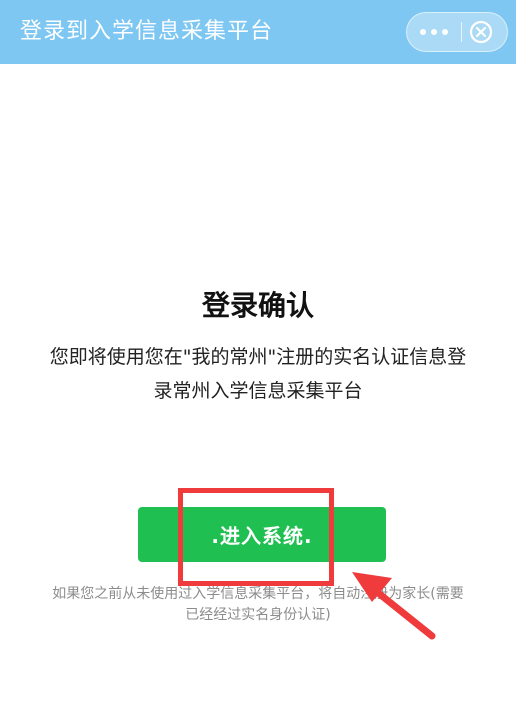 The height and width of the screenshot is (708, 516). What do you see at coordinates (461, 32) in the screenshot?
I see `capsule-divider` at bounding box center [461, 32].